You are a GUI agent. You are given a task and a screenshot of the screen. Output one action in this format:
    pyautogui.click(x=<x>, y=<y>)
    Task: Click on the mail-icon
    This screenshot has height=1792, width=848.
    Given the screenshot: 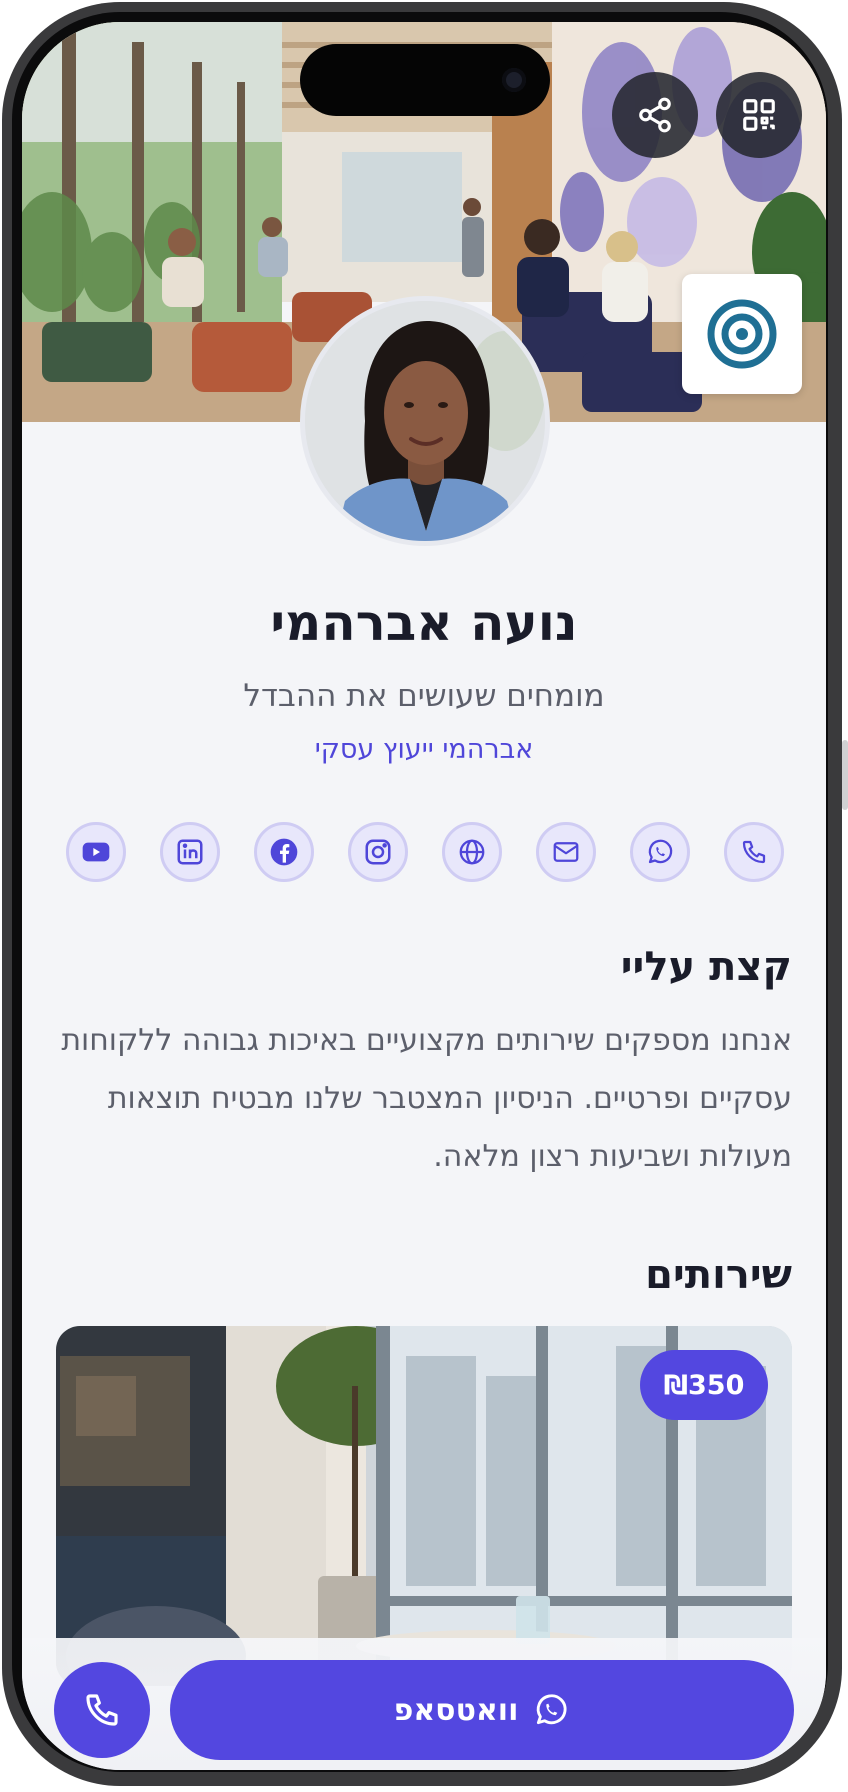 What is the action you would take?
    pyautogui.click(x=566, y=852)
    